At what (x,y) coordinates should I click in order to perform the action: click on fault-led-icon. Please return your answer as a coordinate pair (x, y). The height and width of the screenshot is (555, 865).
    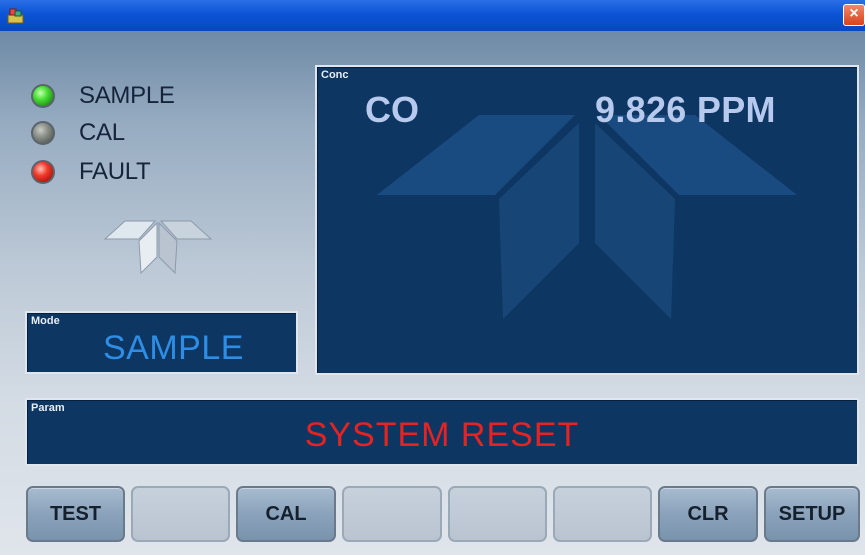
    Looking at the image, I should click on (43, 172).